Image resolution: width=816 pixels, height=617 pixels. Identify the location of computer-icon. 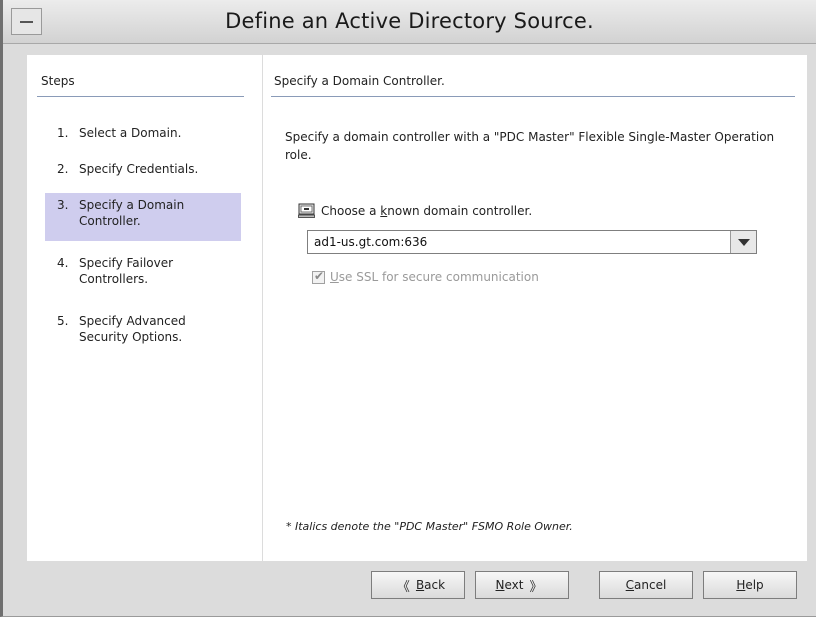
(306, 210).